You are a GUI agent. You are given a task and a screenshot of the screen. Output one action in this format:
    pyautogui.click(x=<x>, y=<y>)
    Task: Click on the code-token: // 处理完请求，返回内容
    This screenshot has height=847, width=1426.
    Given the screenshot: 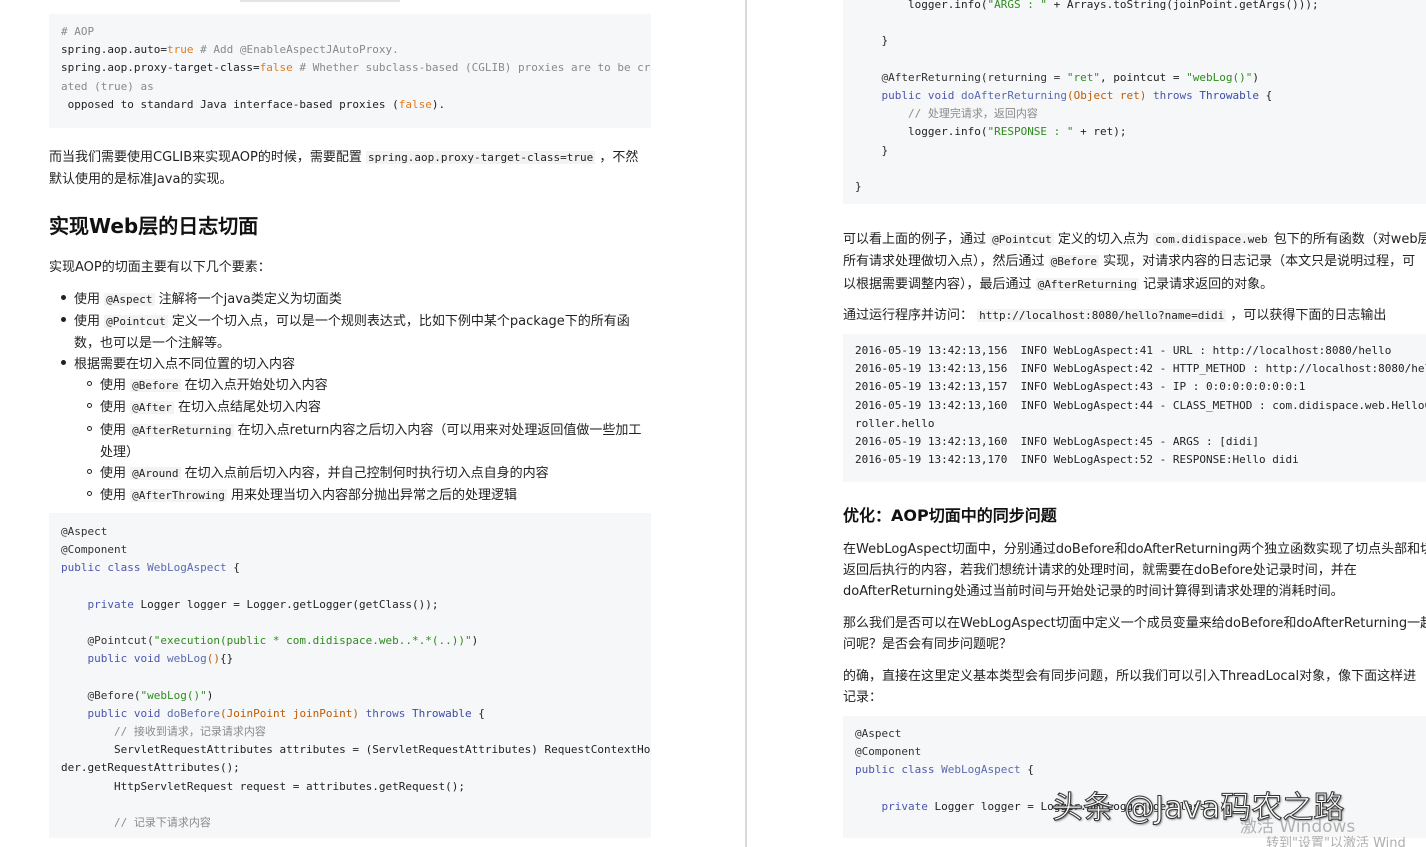 What is the action you would take?
    pyautogui.click(x=946, y=114)
    